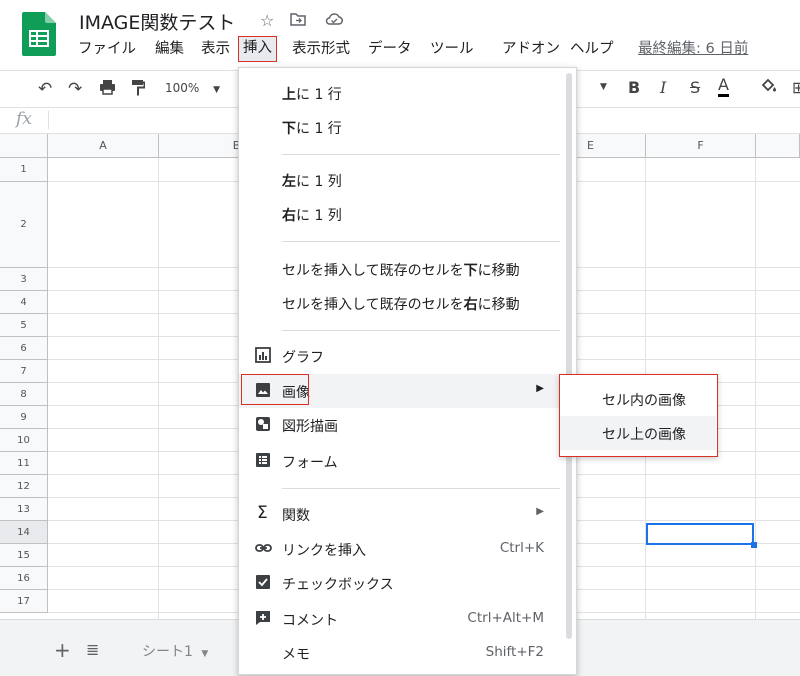 The image size is (800, 676). Describe the element at coordinates (569, 356) in the screenshot. I see `menu-scrollbar` at that location.